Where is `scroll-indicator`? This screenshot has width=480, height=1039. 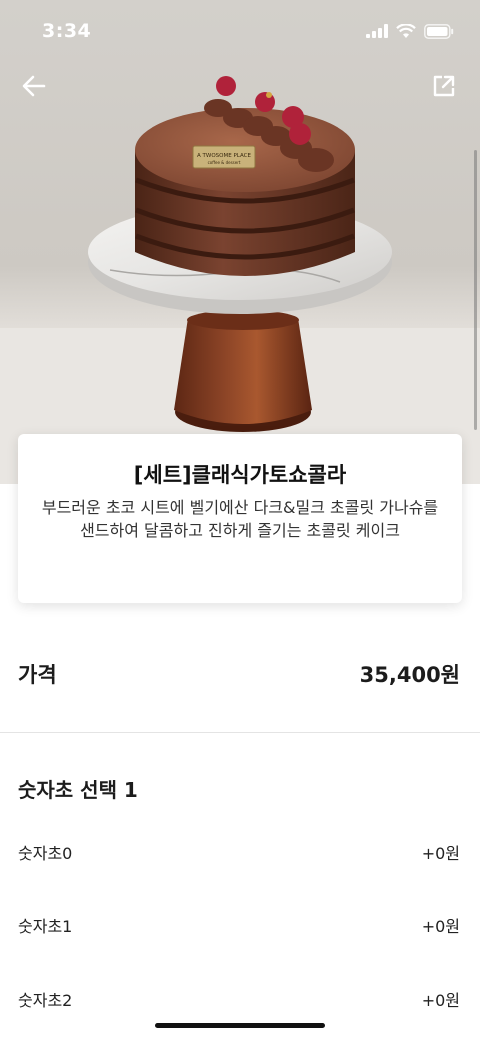 scroll-indicator is located at coordinates (475, 290).